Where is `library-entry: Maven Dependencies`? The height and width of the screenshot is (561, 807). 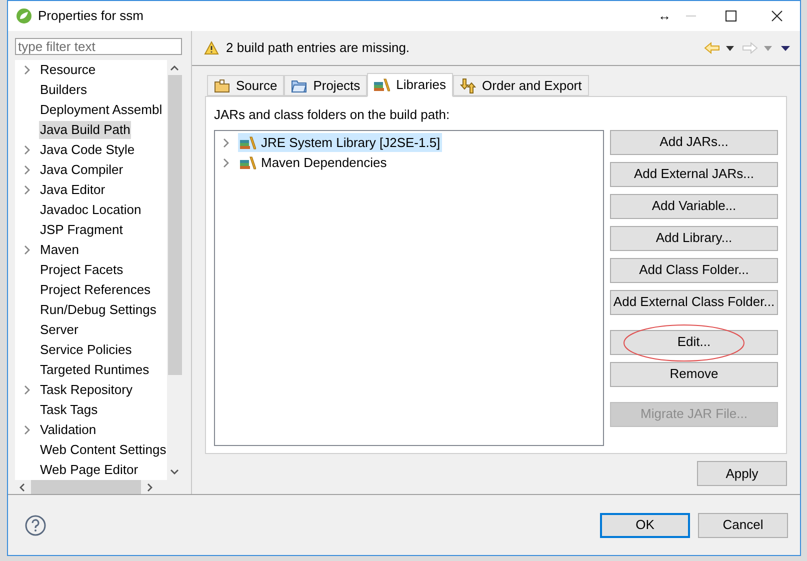 library-entry: Maven Dependencies is located at coordinates (324, 162).